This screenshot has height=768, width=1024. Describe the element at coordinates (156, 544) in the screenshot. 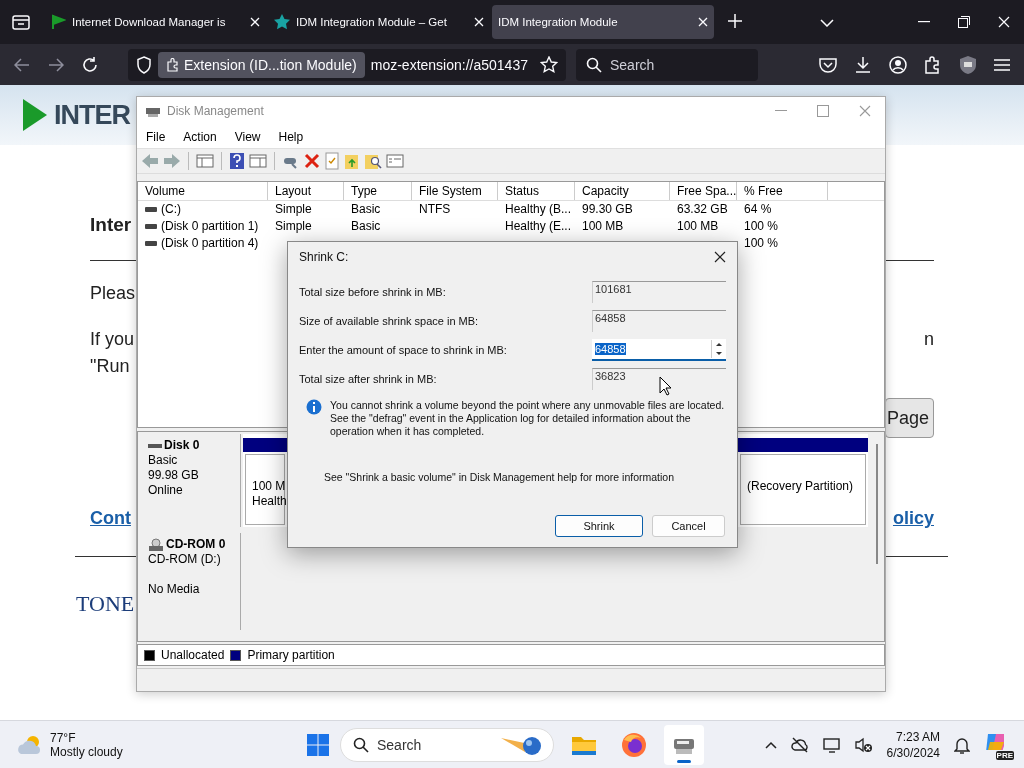

I see `cd-drive-icon` at that location.